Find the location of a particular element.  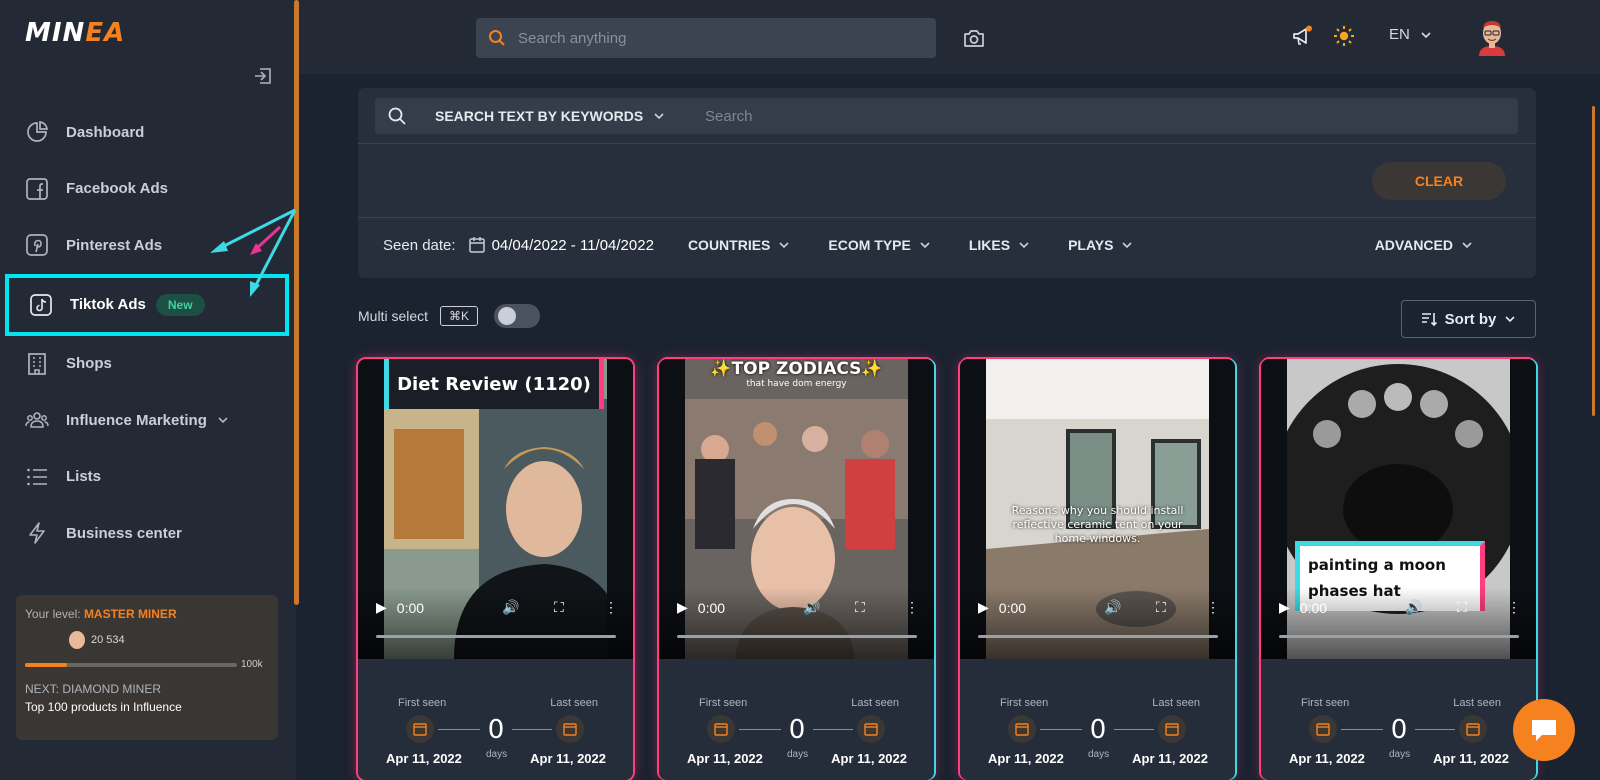

plays-filter: PLAYS is located at coordinates (1100, 245).